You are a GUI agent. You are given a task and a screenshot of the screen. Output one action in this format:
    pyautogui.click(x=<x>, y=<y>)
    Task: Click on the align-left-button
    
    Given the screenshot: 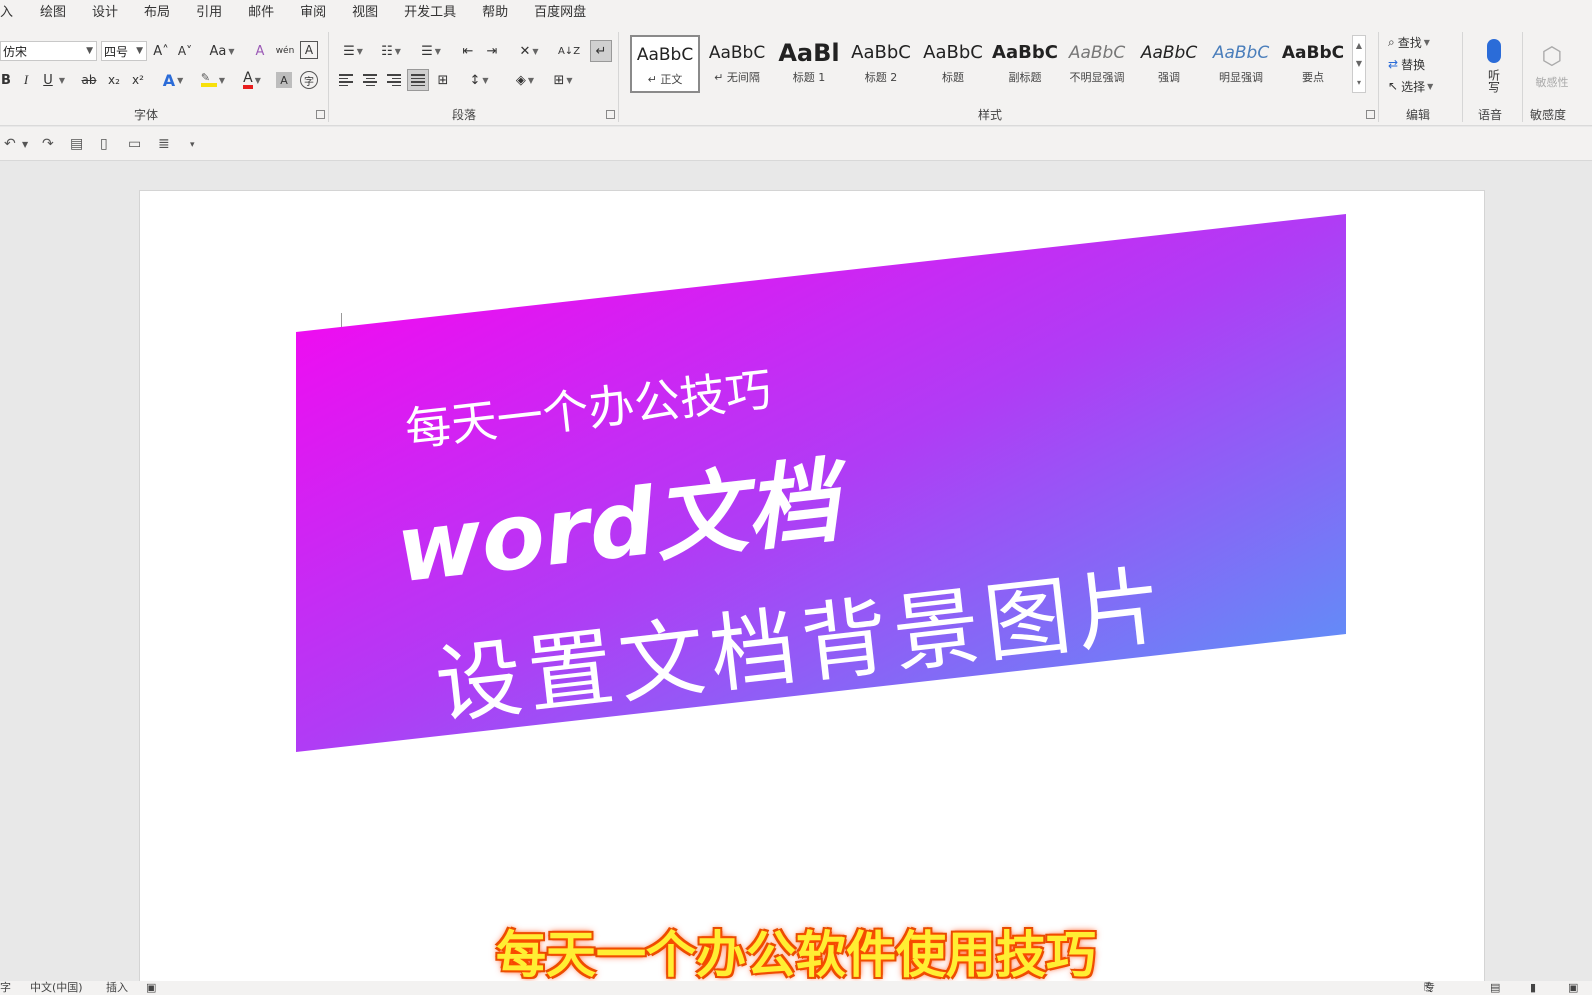 What is the action you would take?
    pyautogui.click(x=346, y=80)
    